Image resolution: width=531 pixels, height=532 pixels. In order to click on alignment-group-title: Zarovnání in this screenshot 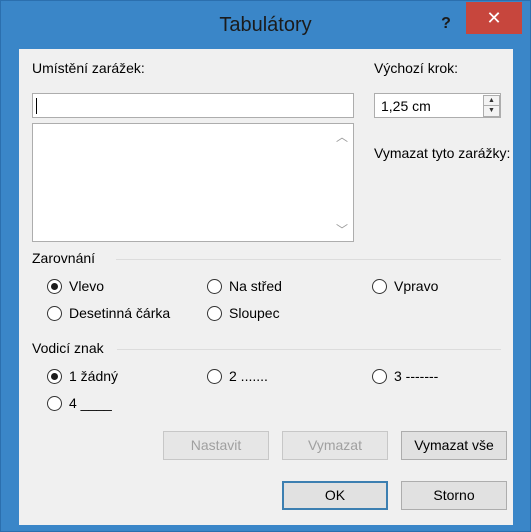, I will do `click(64, 258)`.